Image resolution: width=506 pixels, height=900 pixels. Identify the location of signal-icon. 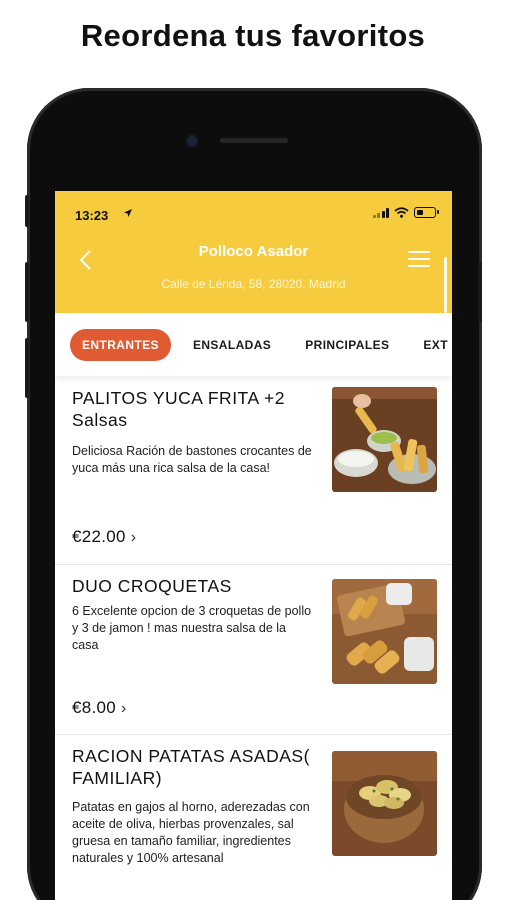
(380, 212).